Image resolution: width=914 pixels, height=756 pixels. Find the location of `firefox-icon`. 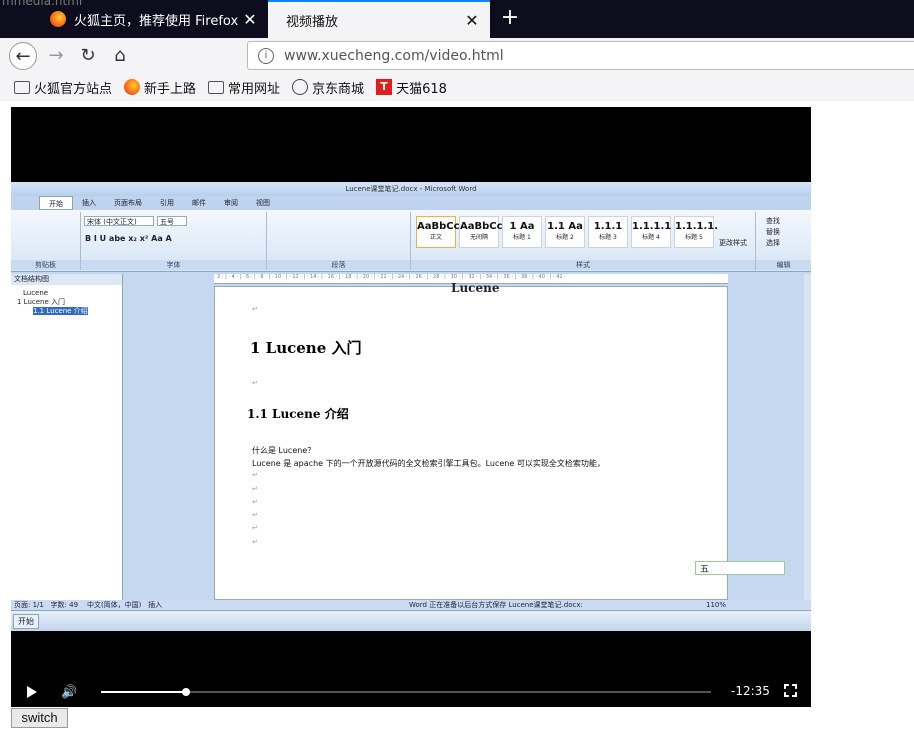

firefox-icon is located at coordinates (58, 19).